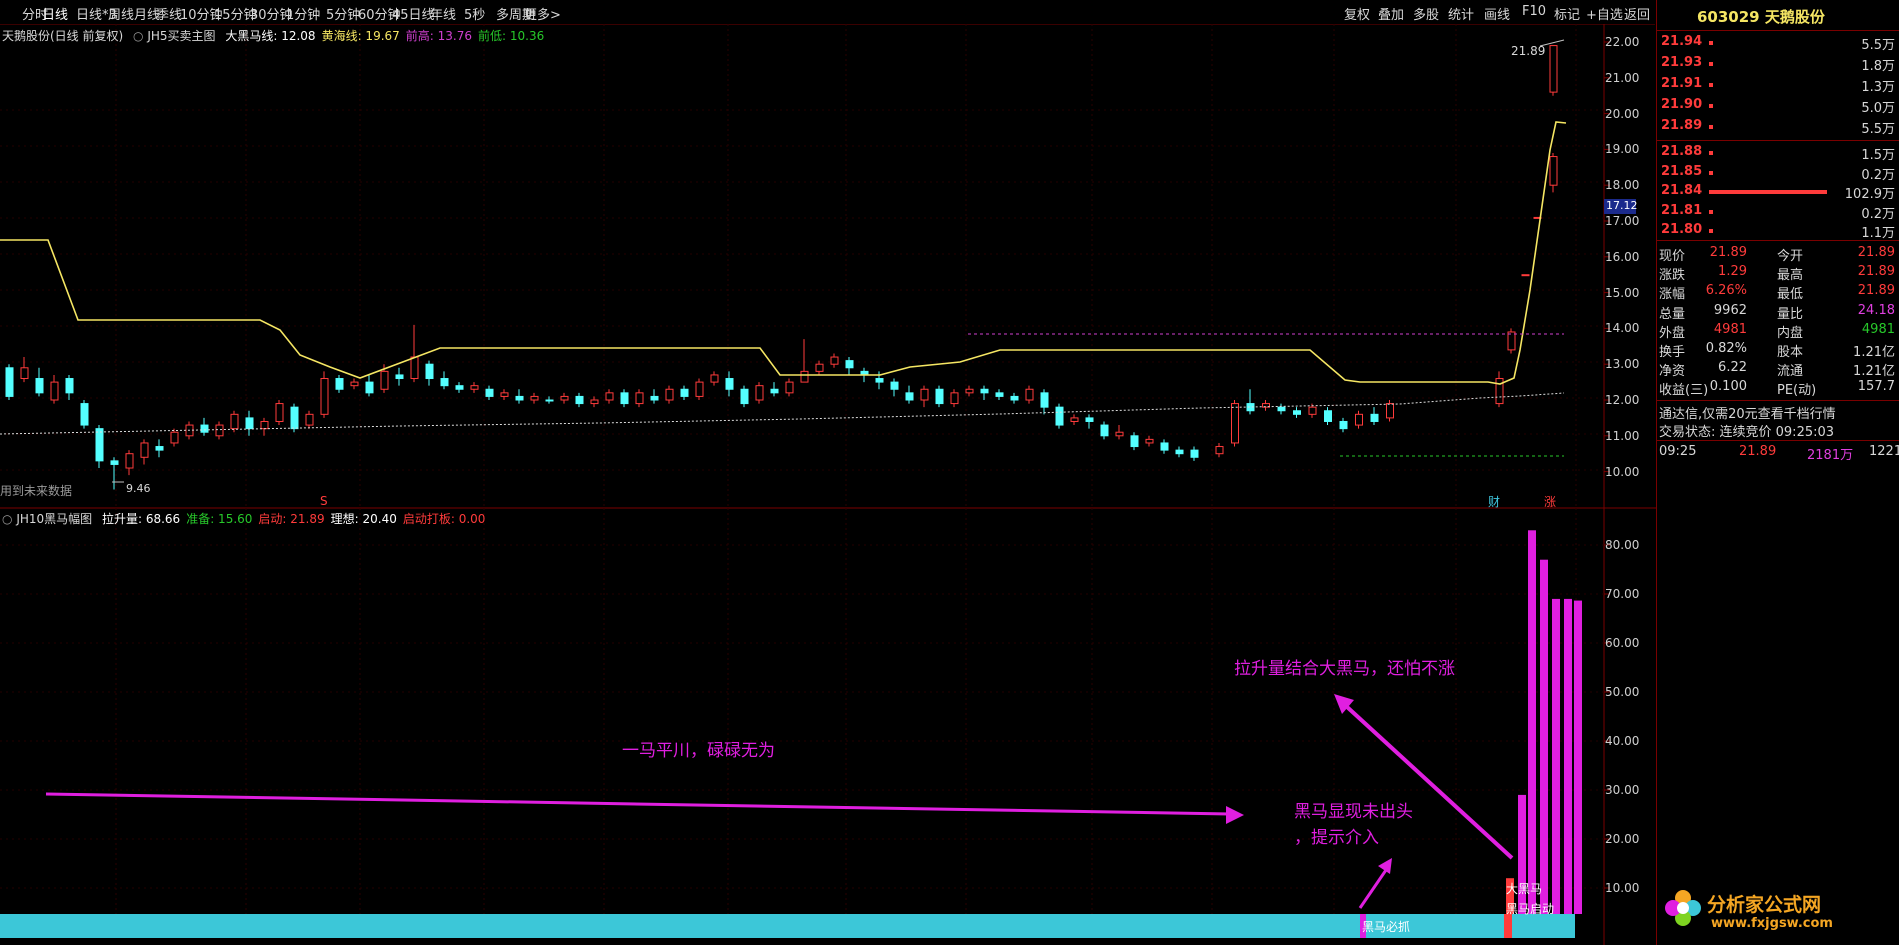 The width and height of the screenshot is (1899, 945). I want to click on rise-marker: 涨, so click(1550, 502).